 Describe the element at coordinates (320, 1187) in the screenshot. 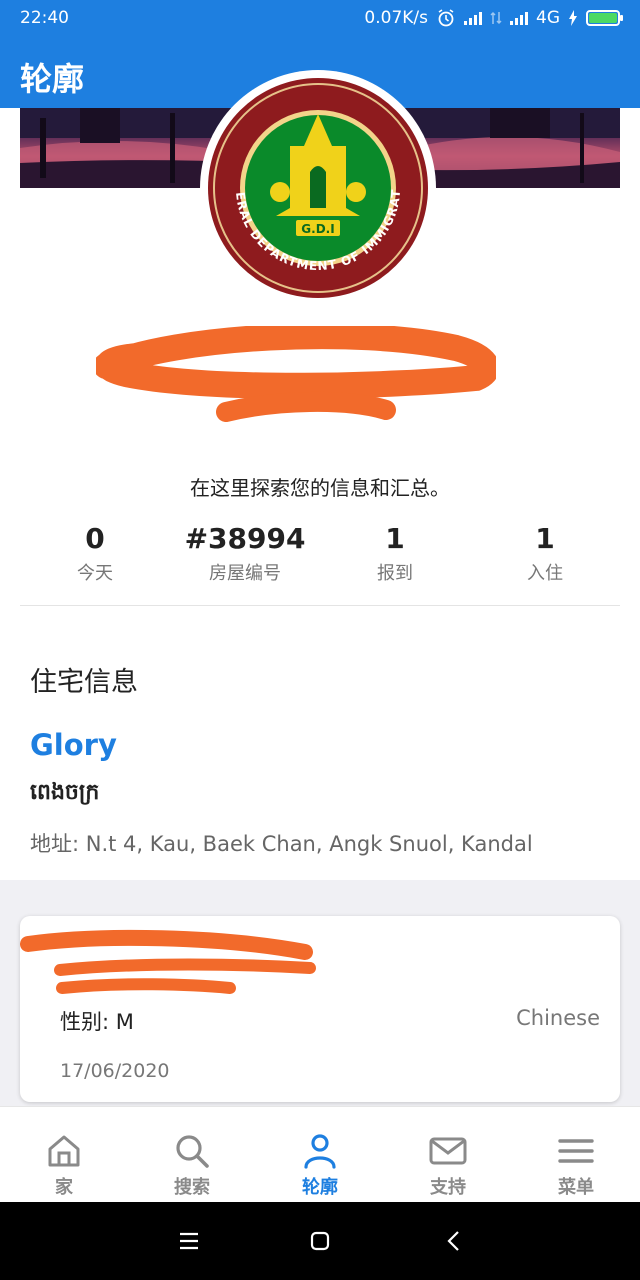

I see `nav-label: 轮廓` at that location.